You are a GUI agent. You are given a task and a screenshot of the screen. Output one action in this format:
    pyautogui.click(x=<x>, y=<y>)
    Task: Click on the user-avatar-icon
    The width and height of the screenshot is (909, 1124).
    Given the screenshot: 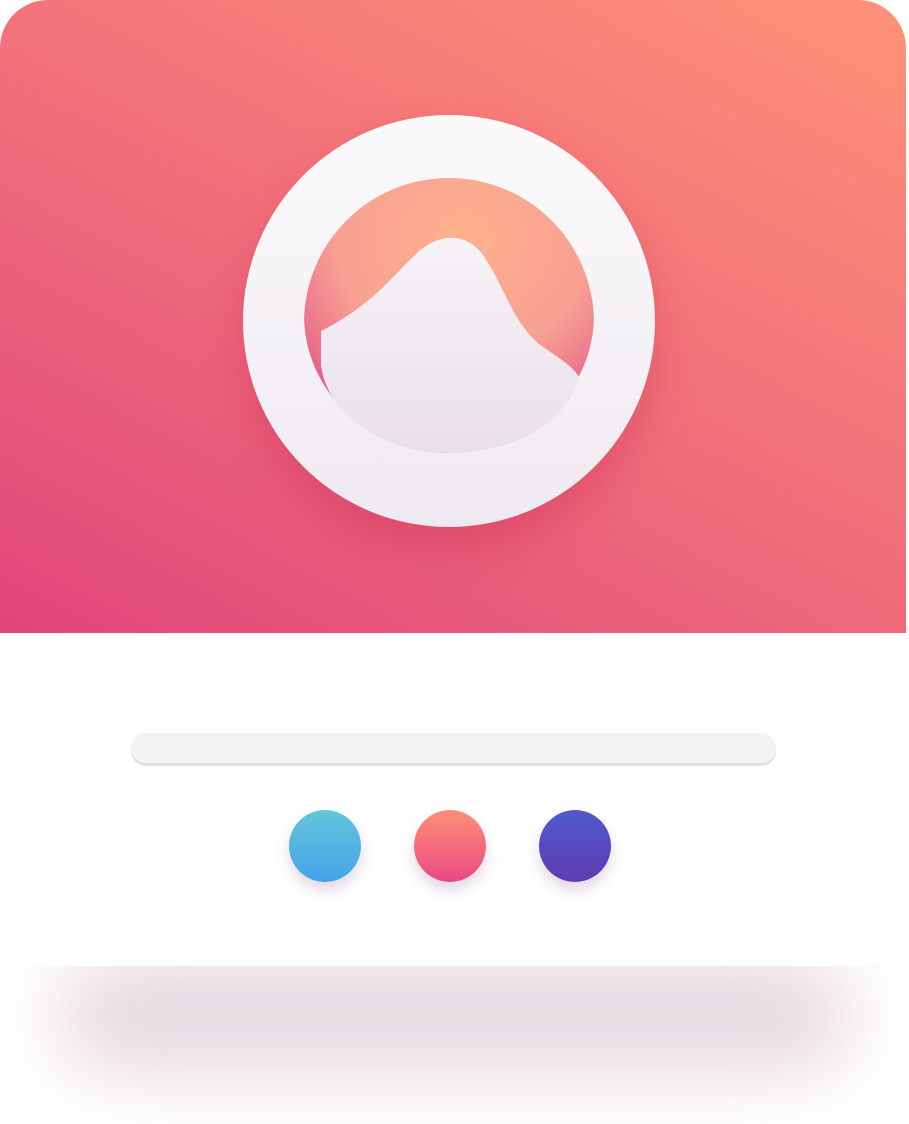 What is the action you would take?
    pyautogui.click(x=449, y=315)
    